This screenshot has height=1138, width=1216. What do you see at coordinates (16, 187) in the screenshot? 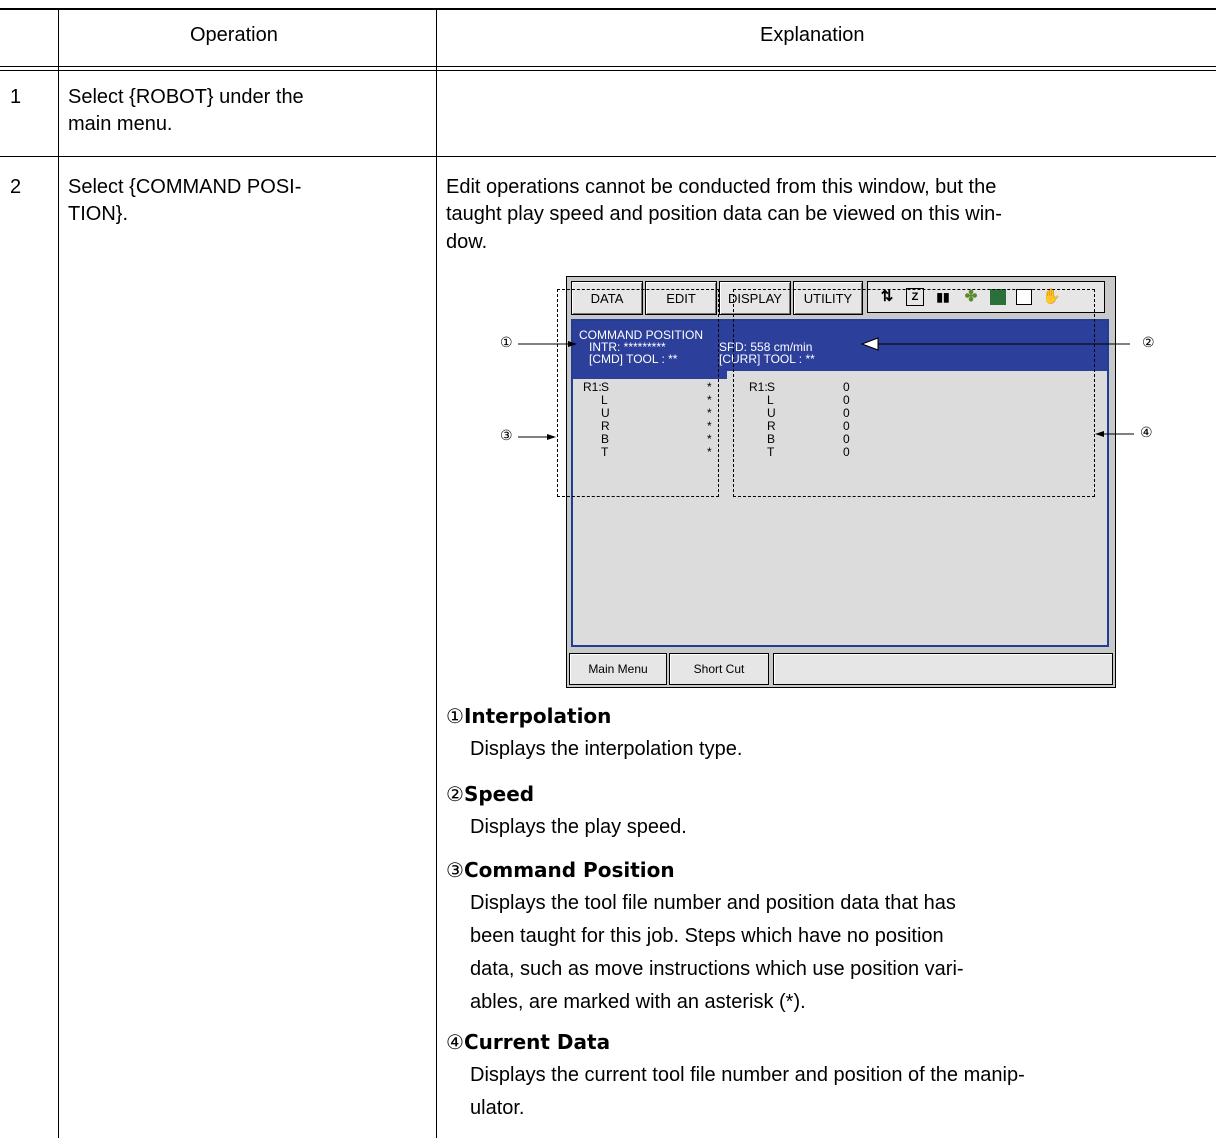
I see `row-2-number: 2` at bounding box center [16, 187].